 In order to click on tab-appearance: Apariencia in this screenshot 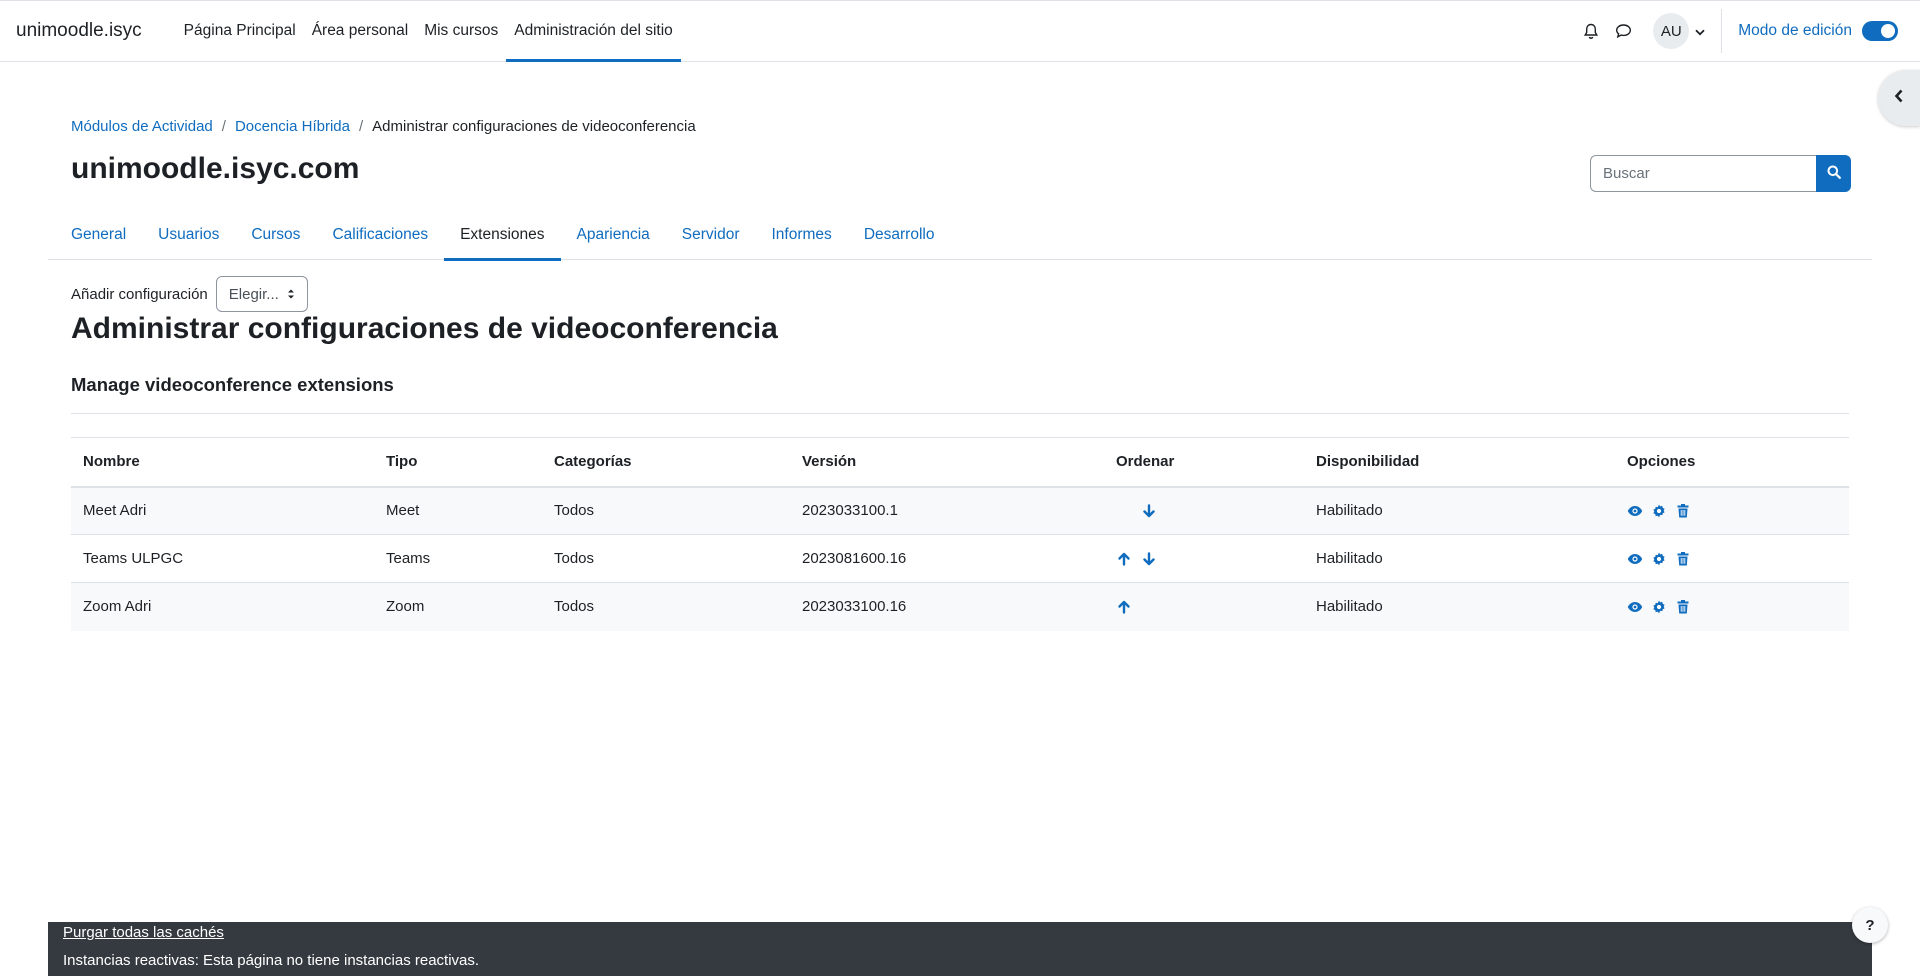, I will do `click(613, 235)`.